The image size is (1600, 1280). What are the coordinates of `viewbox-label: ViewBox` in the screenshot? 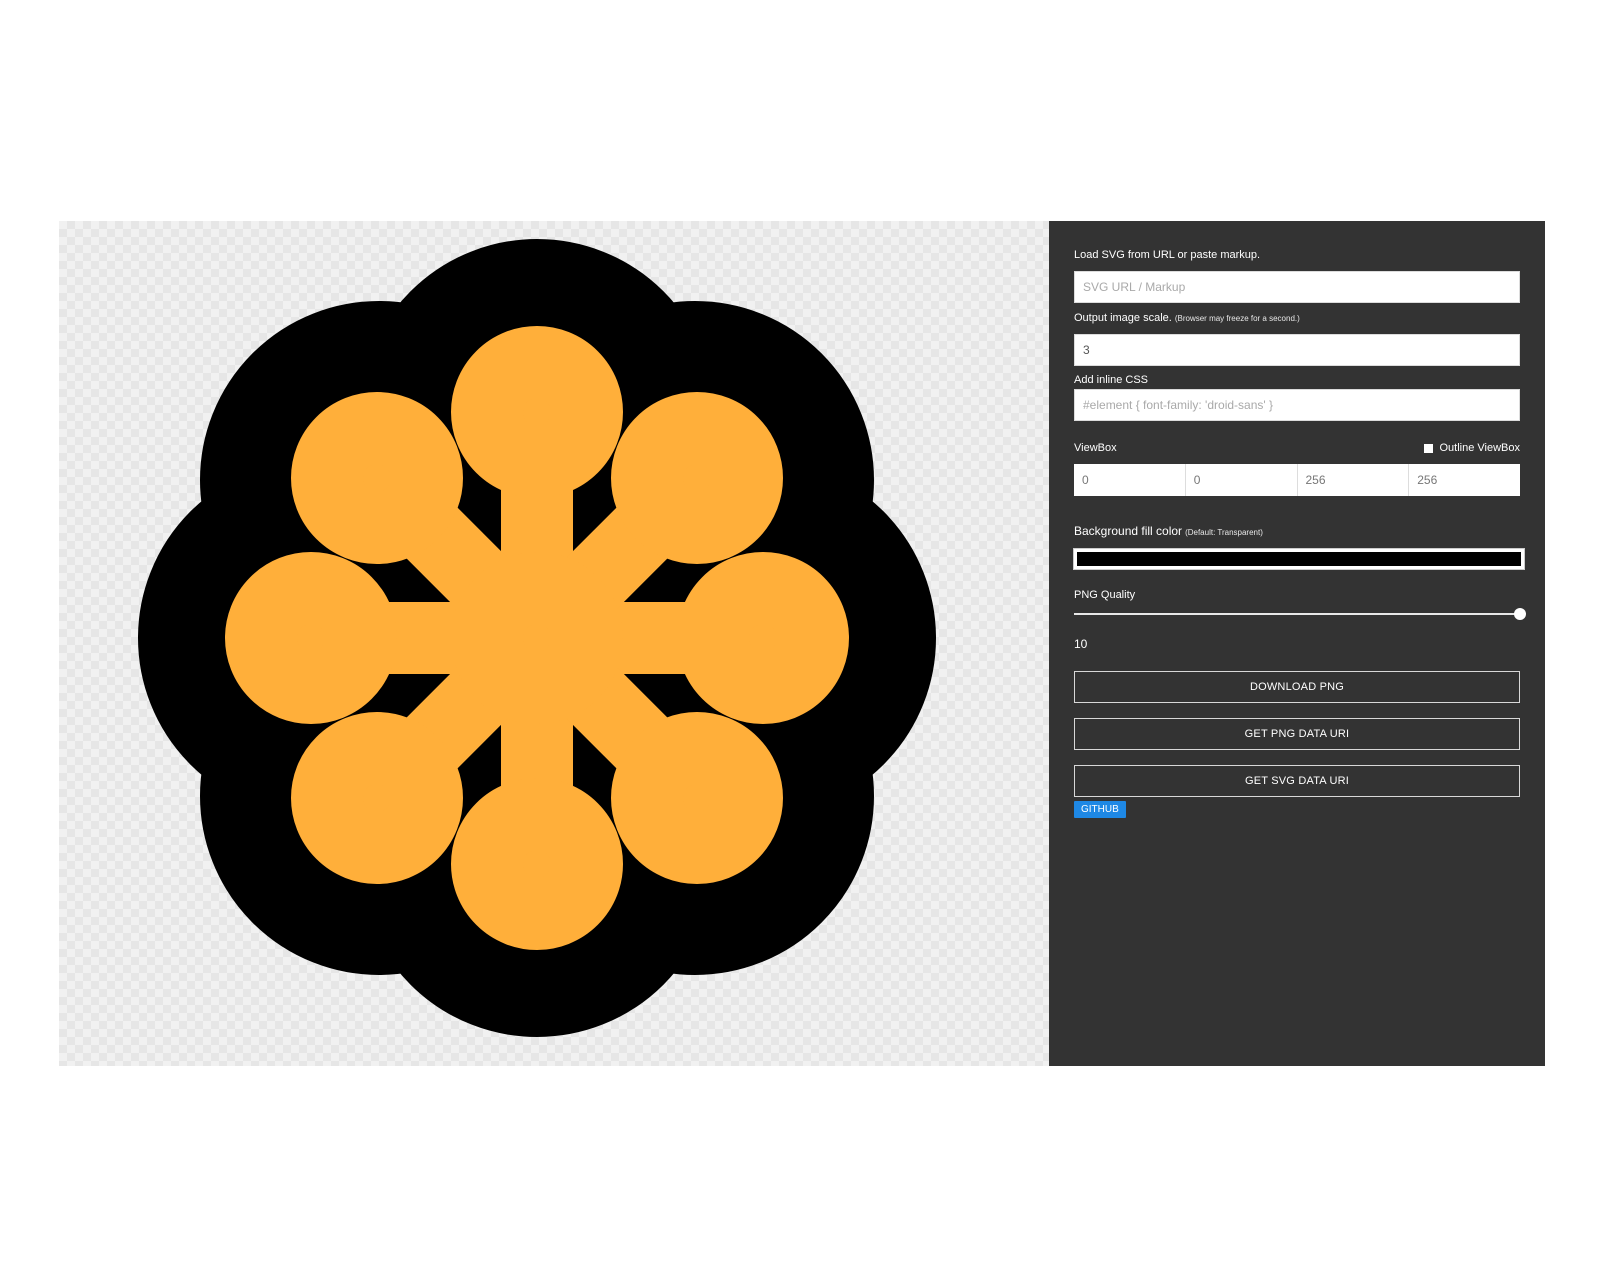 It's located at (1095, 448).